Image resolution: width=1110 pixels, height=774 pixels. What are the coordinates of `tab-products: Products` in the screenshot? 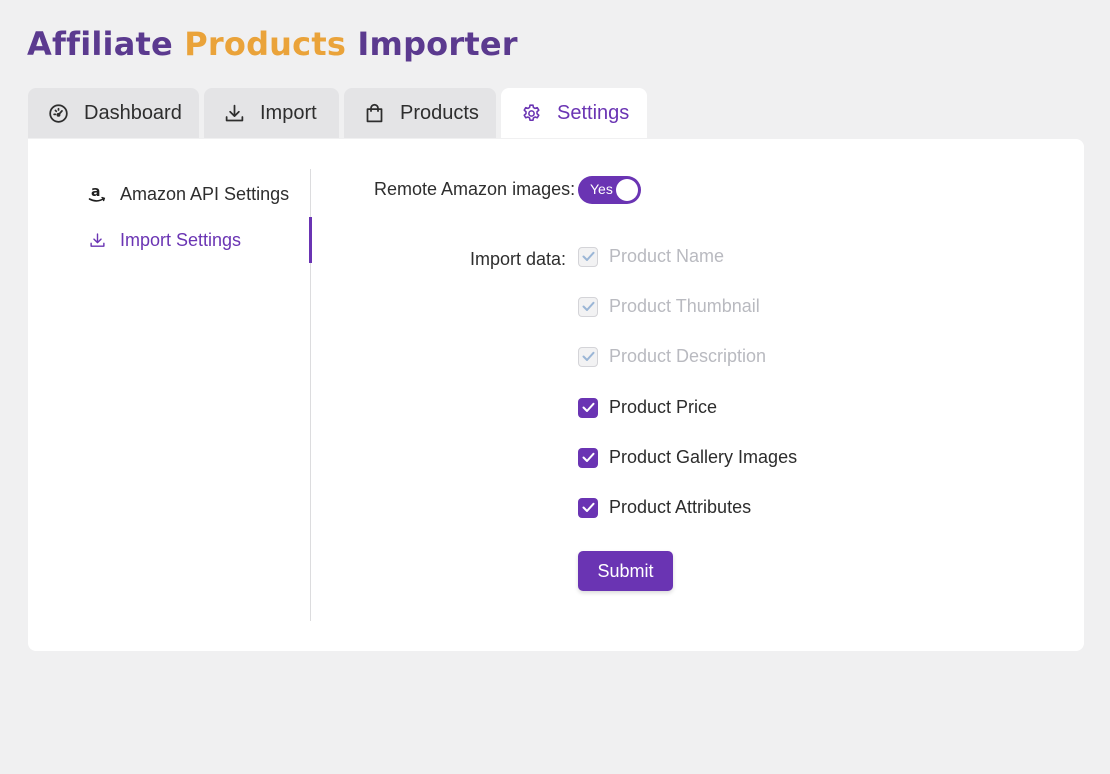 It's located at (420, 113).